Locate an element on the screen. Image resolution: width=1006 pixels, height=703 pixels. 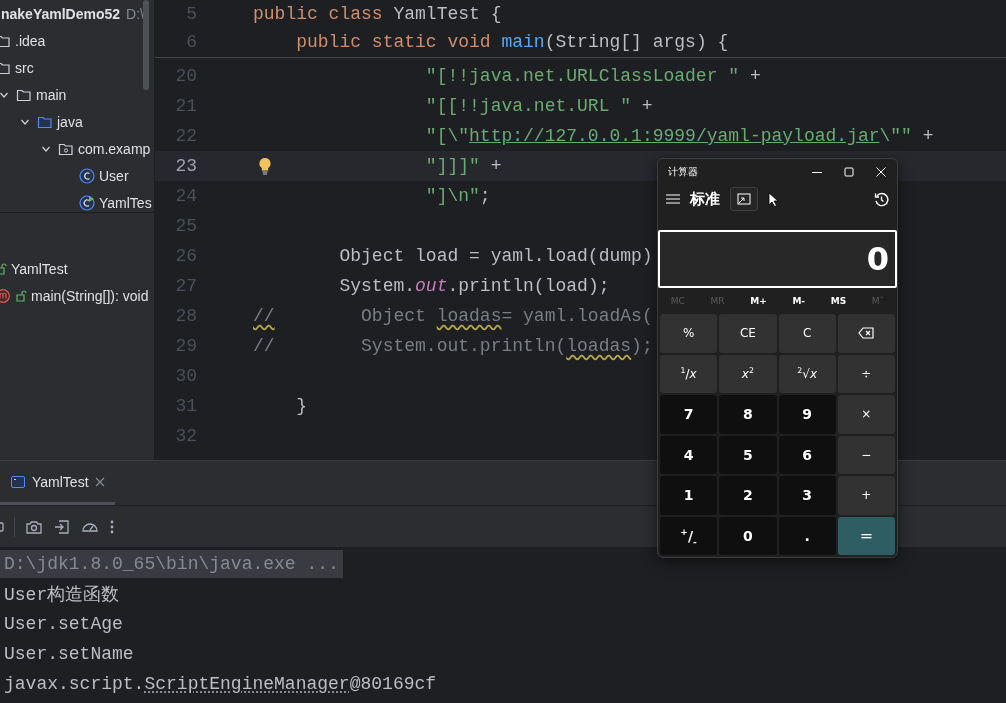
project-name: nakeYamlDemo52 is located at coordinates (61, 13).